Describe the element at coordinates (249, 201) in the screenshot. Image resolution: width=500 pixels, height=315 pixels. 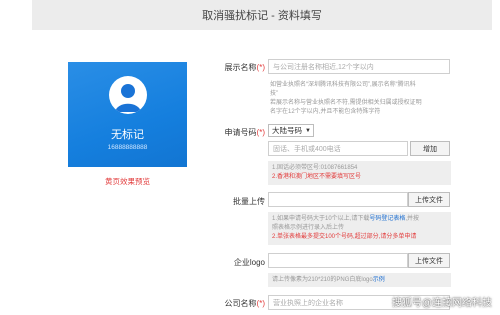
I see `bulk-upload-label-text: 批量上传` at that location.